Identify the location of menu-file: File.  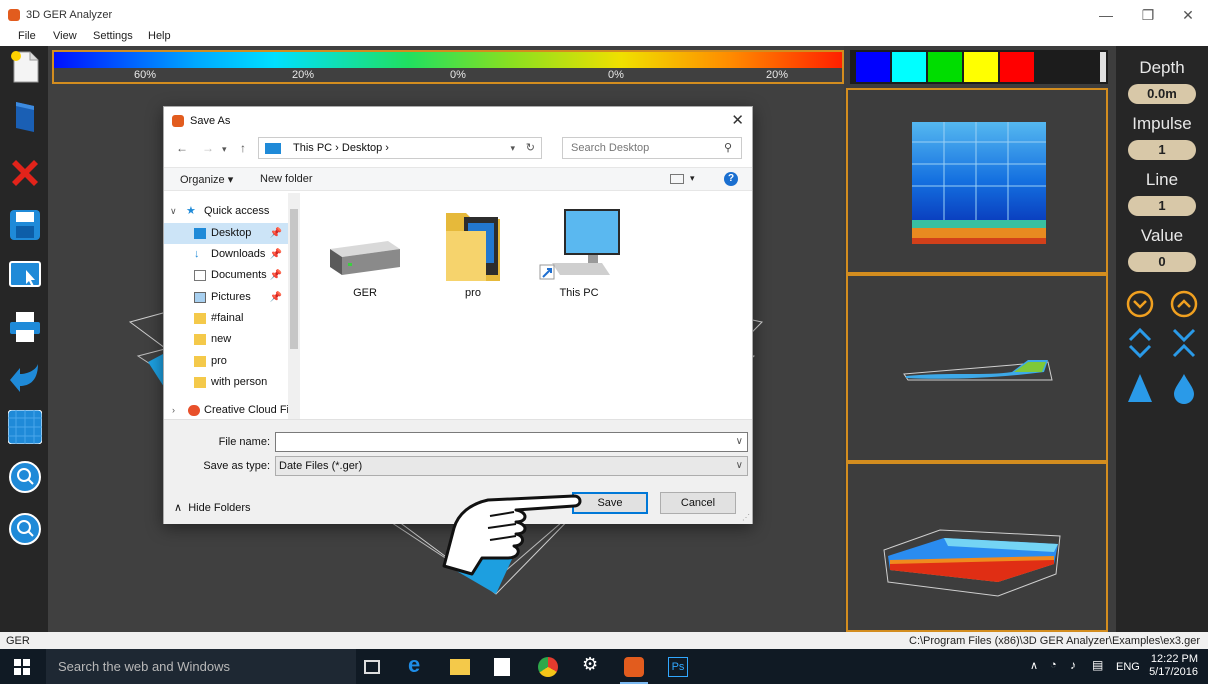
(27, 36).